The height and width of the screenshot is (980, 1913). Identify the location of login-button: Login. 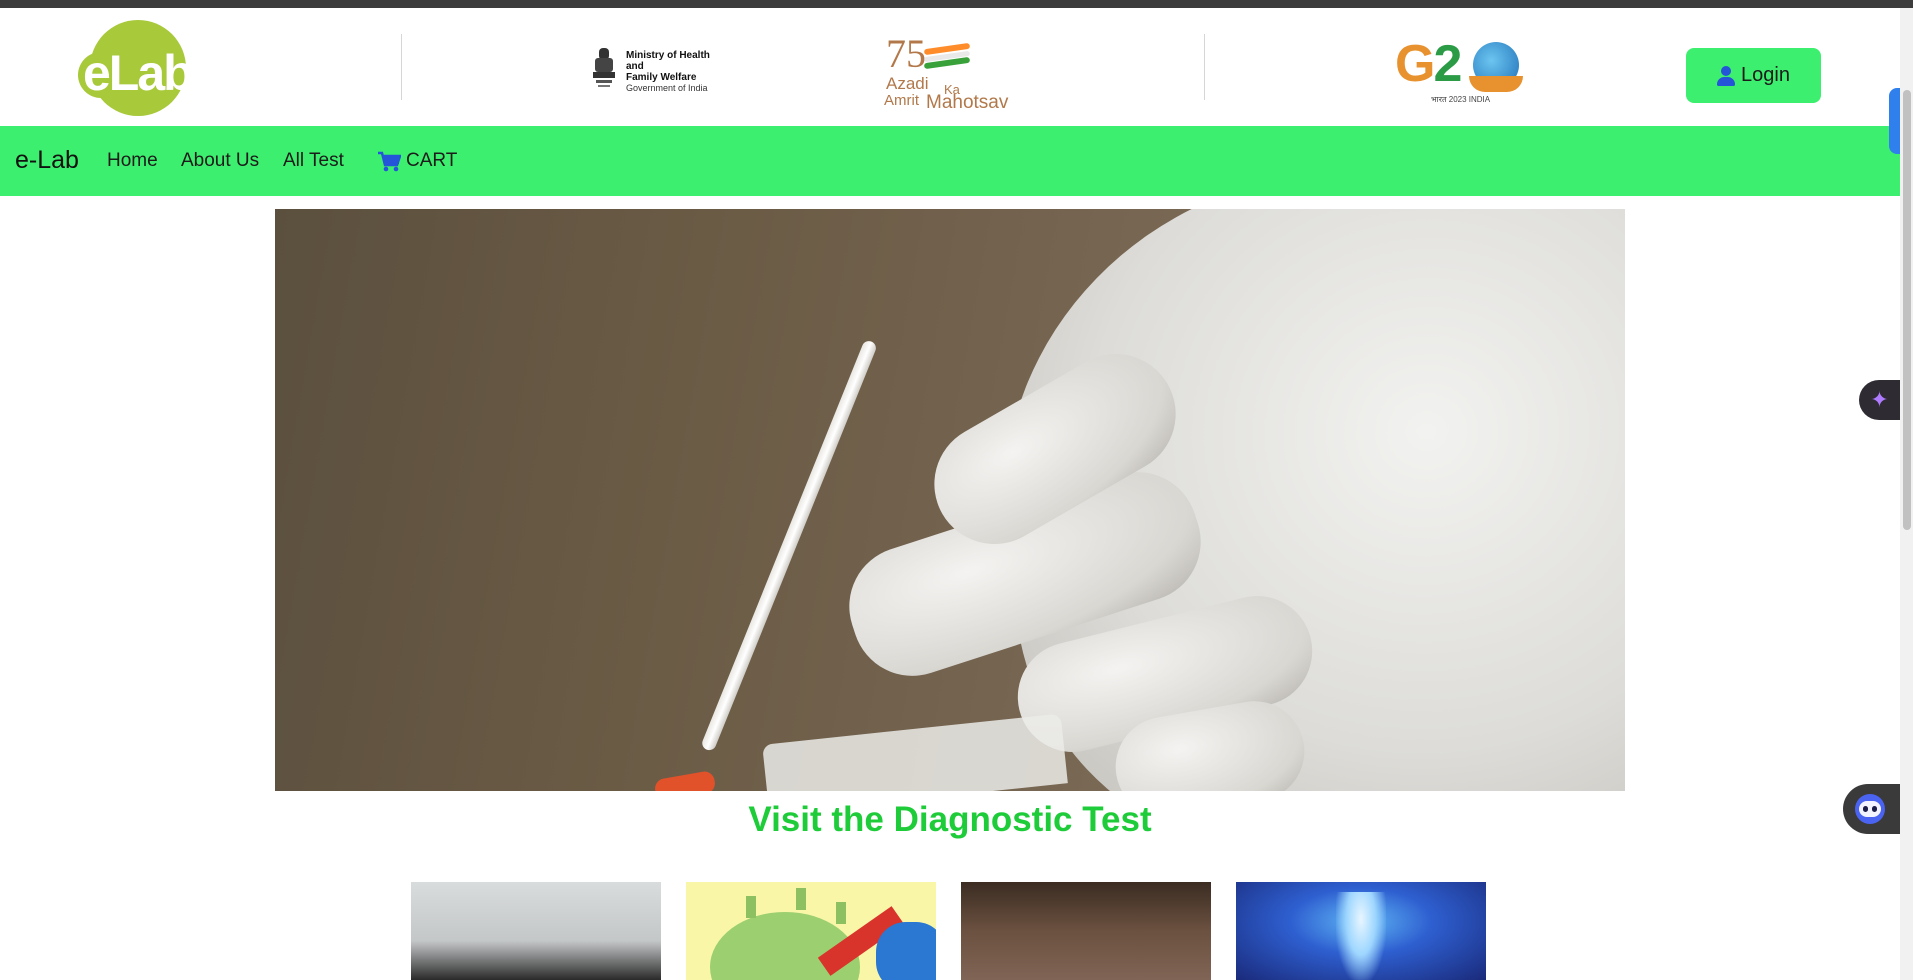
(1753, 75).